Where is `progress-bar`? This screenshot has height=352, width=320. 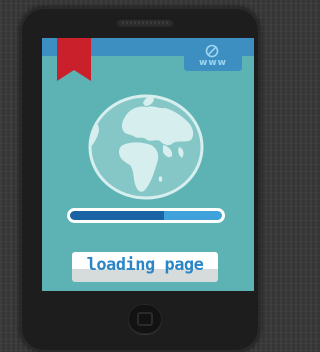
progress-bar is located at coordinates (146, 215).